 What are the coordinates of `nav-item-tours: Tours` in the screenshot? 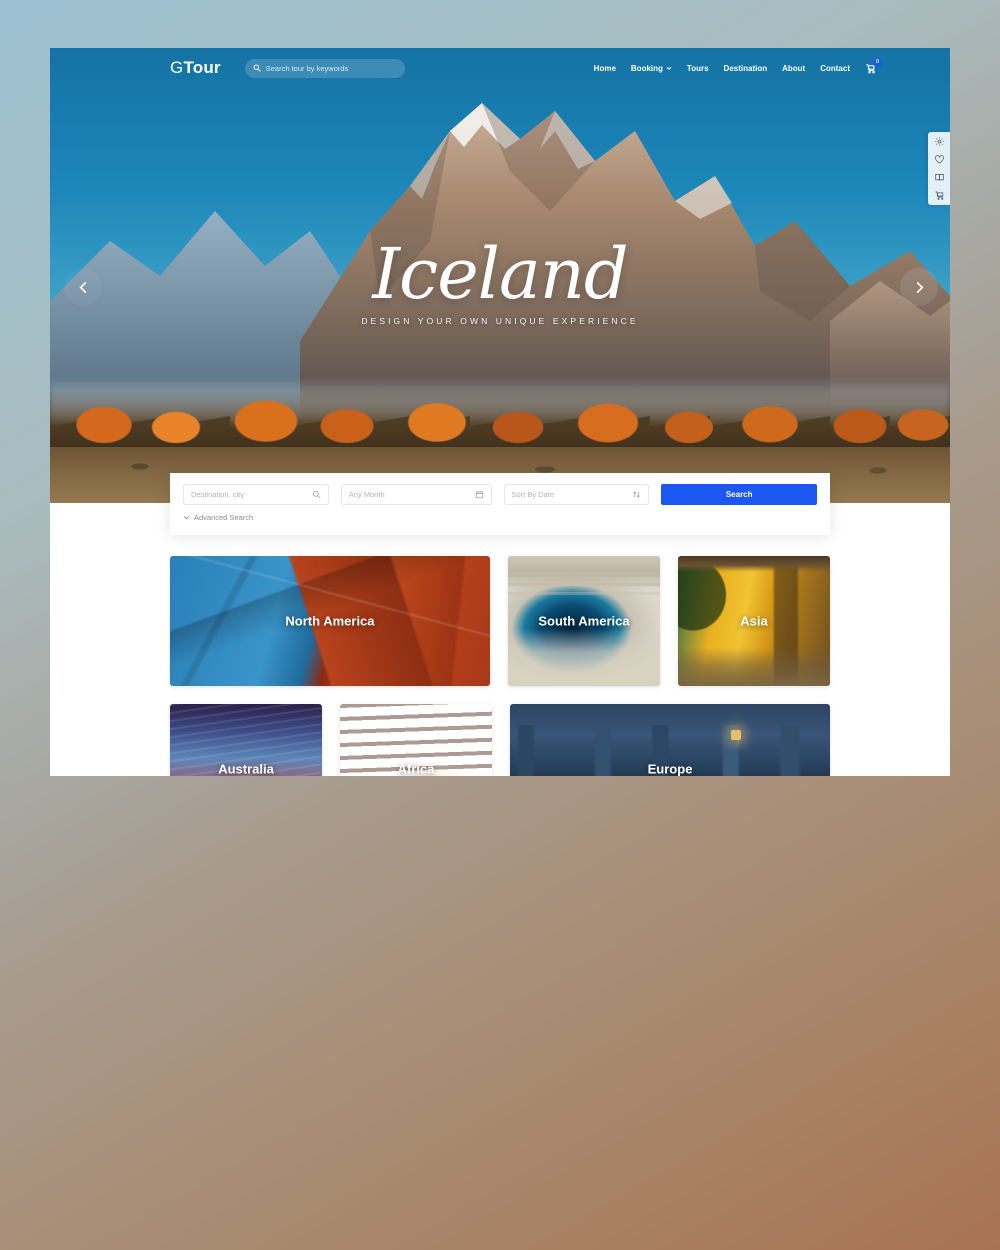 It's located at (698, 68).